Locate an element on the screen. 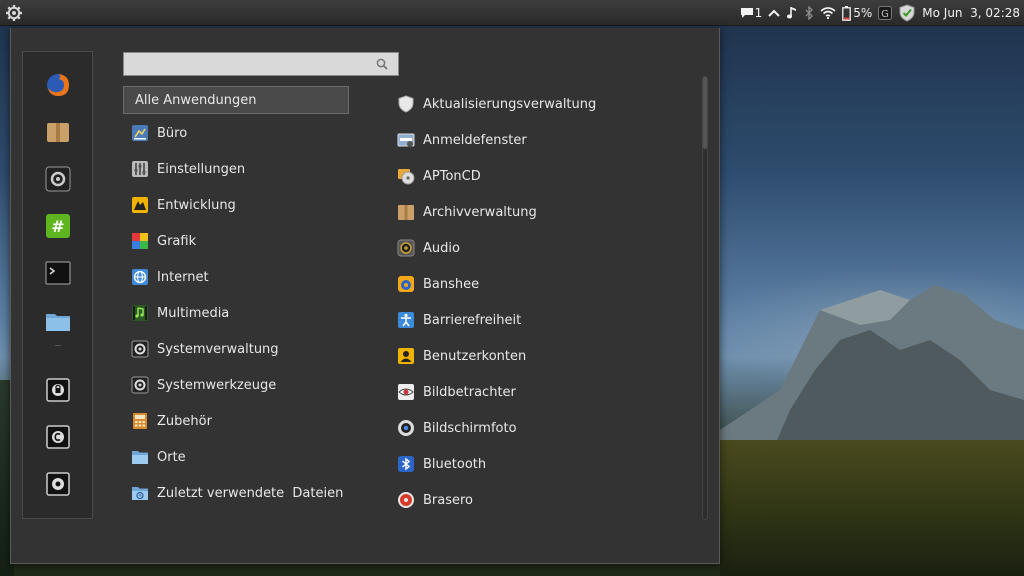  files-icon is located at coordinates (58, 322).